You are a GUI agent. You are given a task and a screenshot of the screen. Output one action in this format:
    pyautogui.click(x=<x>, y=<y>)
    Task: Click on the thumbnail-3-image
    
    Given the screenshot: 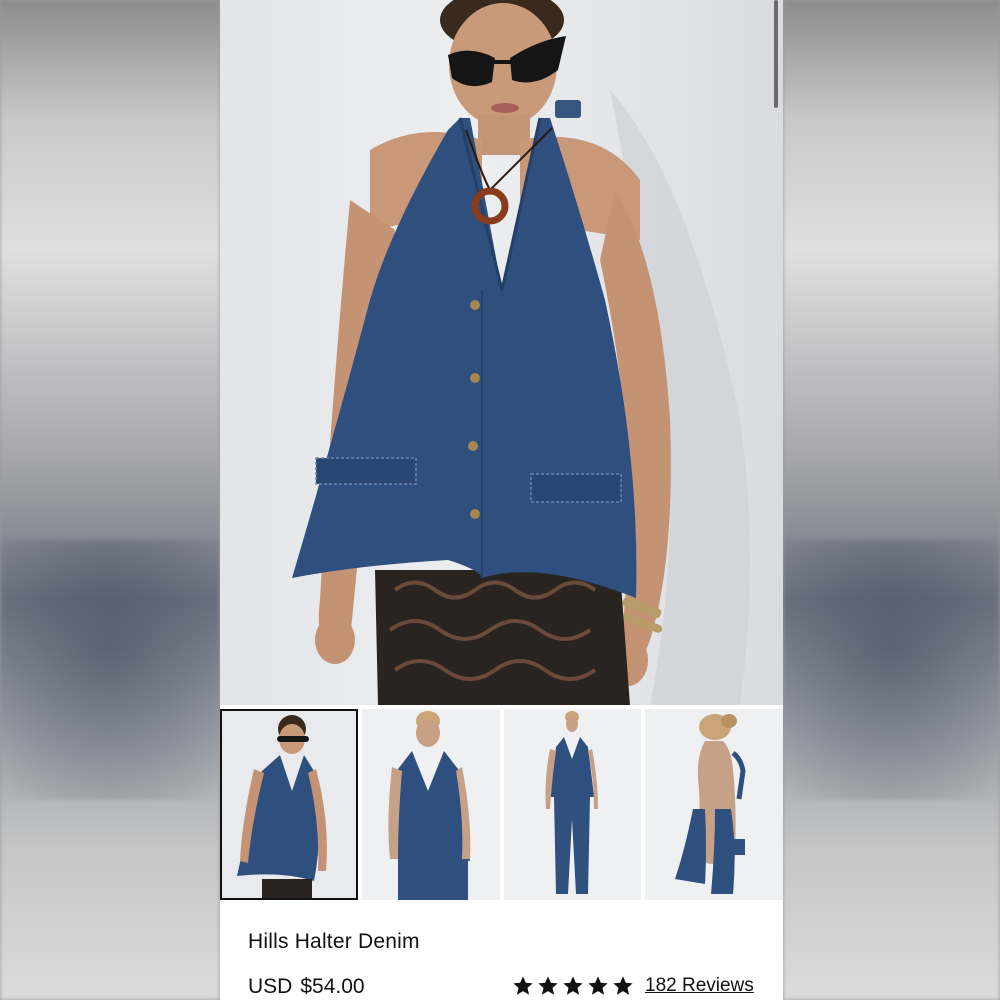 What is the action you would take?
    pyautogui.click(x=572, y=804)
    